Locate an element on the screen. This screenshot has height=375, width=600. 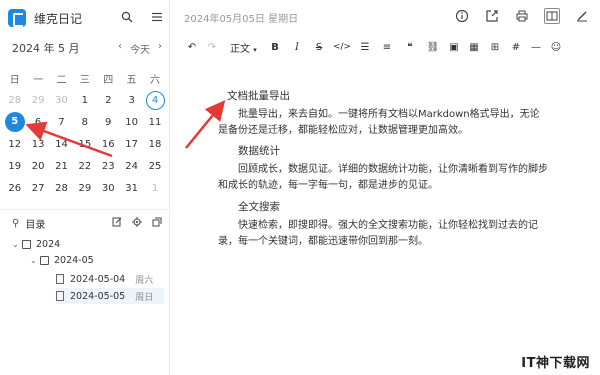
section-heading: 数据统计 is located at coordinates (259, 151).